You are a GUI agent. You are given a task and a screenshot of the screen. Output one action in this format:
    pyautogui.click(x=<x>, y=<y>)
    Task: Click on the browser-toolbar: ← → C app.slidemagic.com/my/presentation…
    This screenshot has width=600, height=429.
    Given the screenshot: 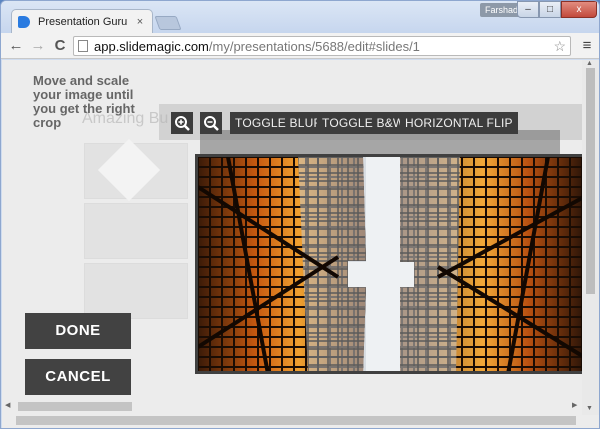 What is the action you would take?
    pyautogui.click(x=300, y=46)
    